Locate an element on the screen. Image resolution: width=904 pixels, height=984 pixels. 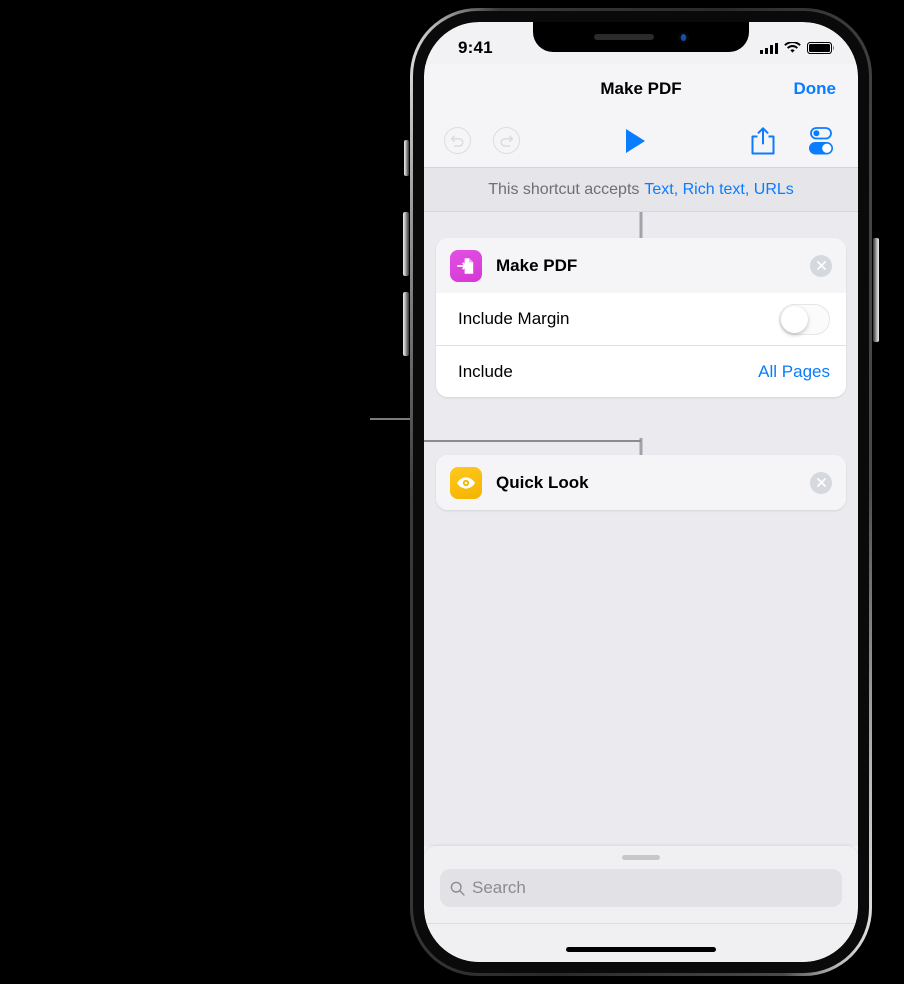
volume-down-button is located at coordinates (406, 324).